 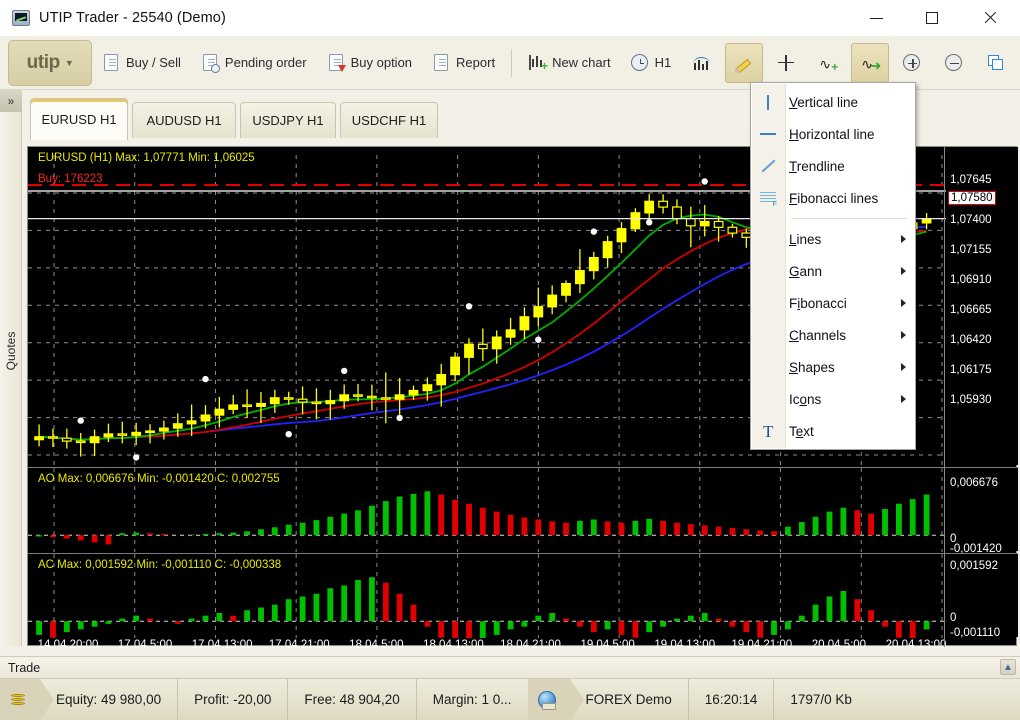 I want to click on toolbar-button-crosshair, so click(x=786, y=63).